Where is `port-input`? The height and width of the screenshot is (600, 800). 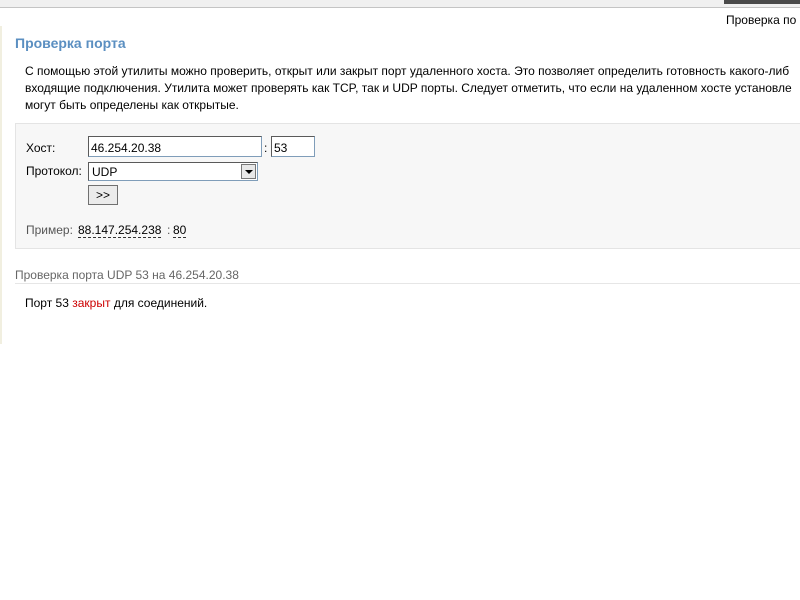
port-input is located at coordinates (293, 146).